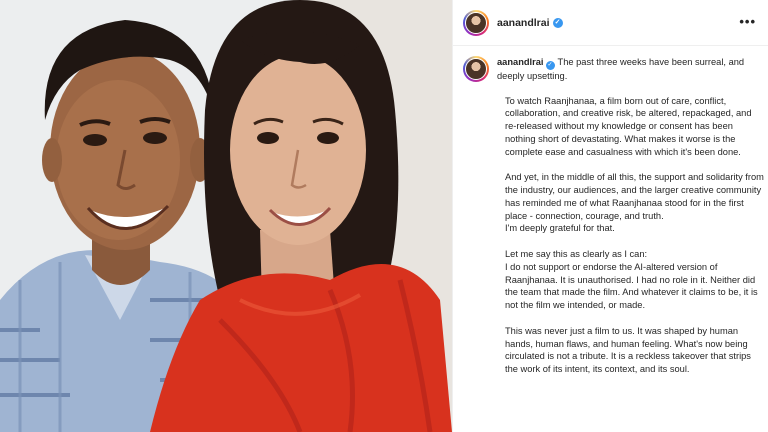 The width and height of the screenshot is (768, 432). I want to click on profile-avatar, so click(476, 22).